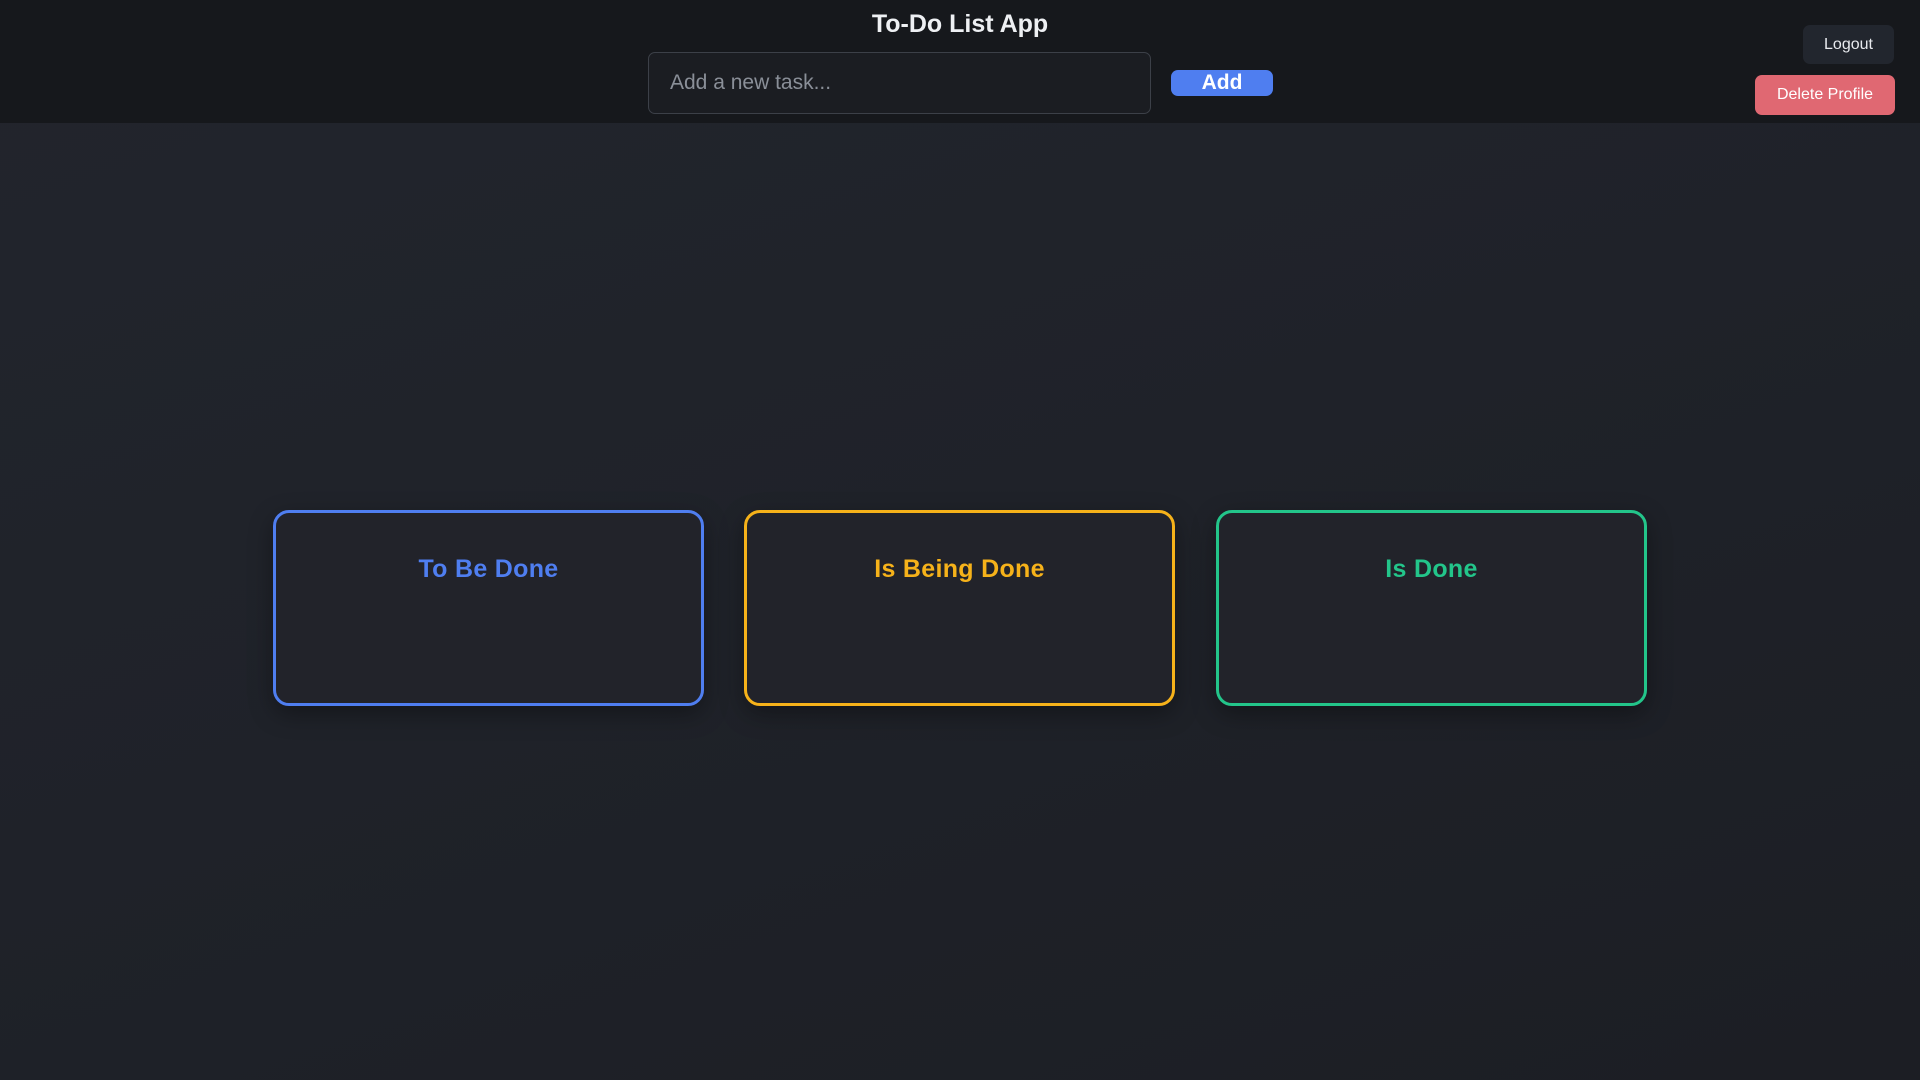 This screenshot has height=1080, width=1920. I want to click on add-task-button: Add, so click(1222, 83).